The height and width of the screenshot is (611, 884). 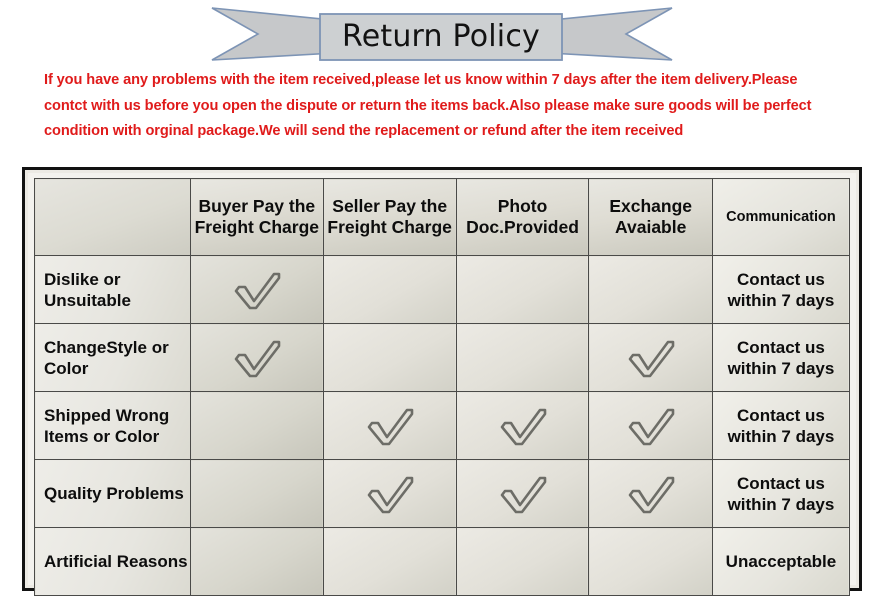 I want to click on header-cell-communication: Communication, so click(x=781, y=217).